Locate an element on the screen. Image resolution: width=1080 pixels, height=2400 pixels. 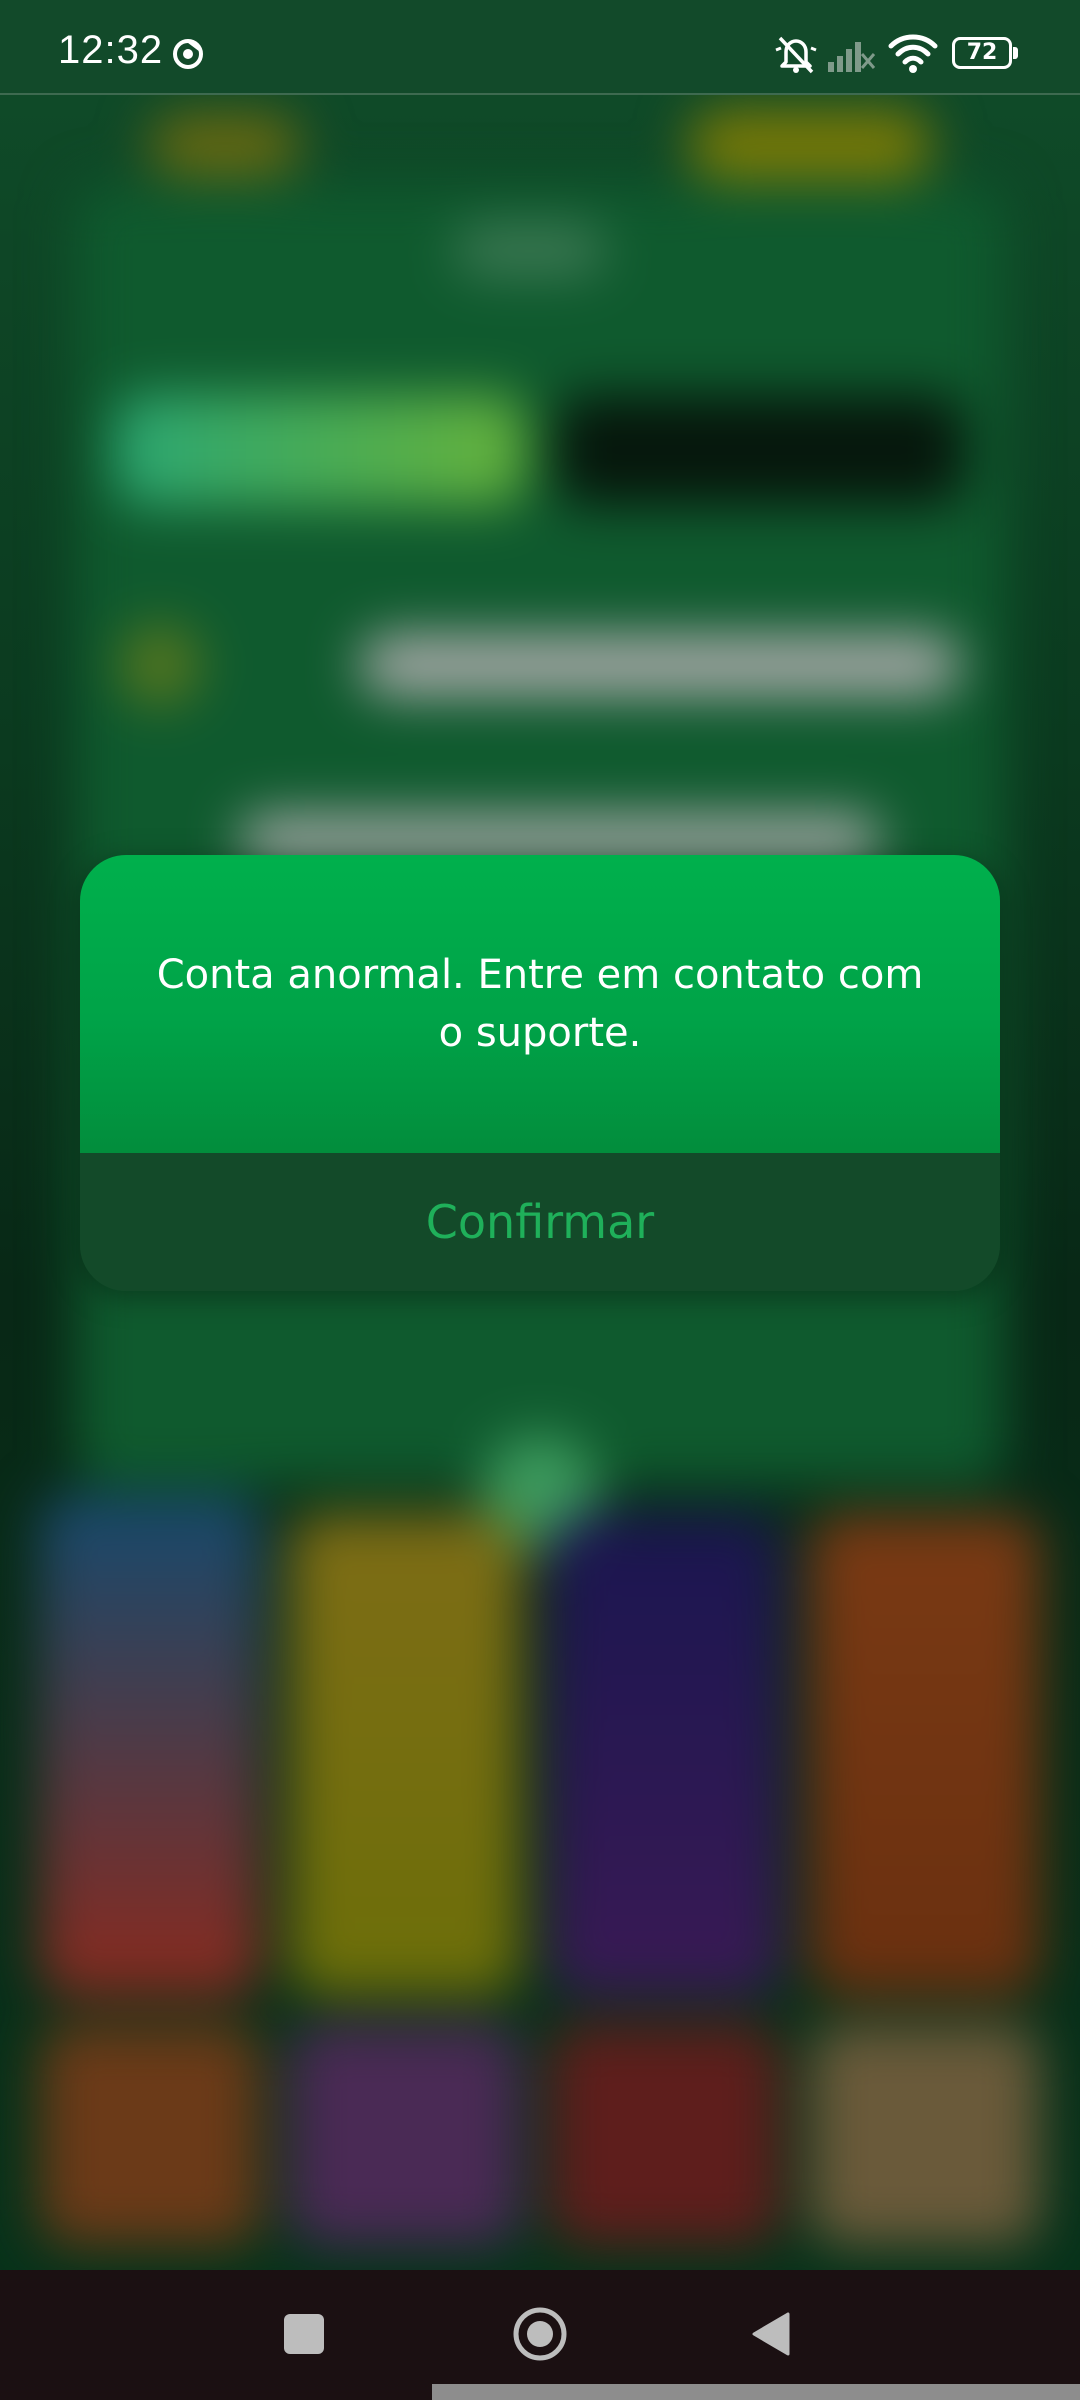
dnd-bell-off-icon is located at coordinates (796, 55).